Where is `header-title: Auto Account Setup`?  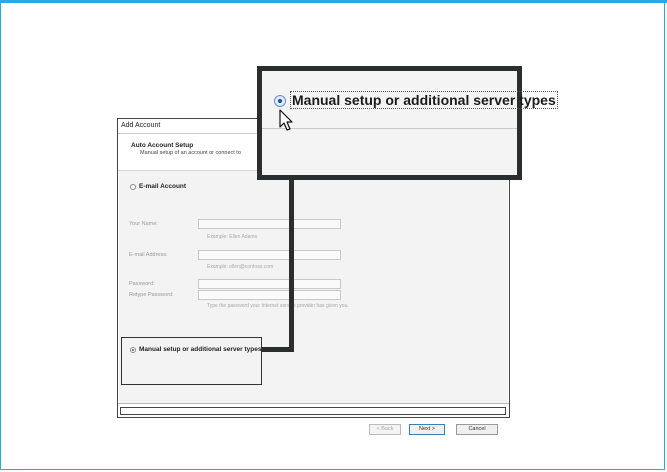 header-title: Auto Account Setup is located at coordinates (162, 145).